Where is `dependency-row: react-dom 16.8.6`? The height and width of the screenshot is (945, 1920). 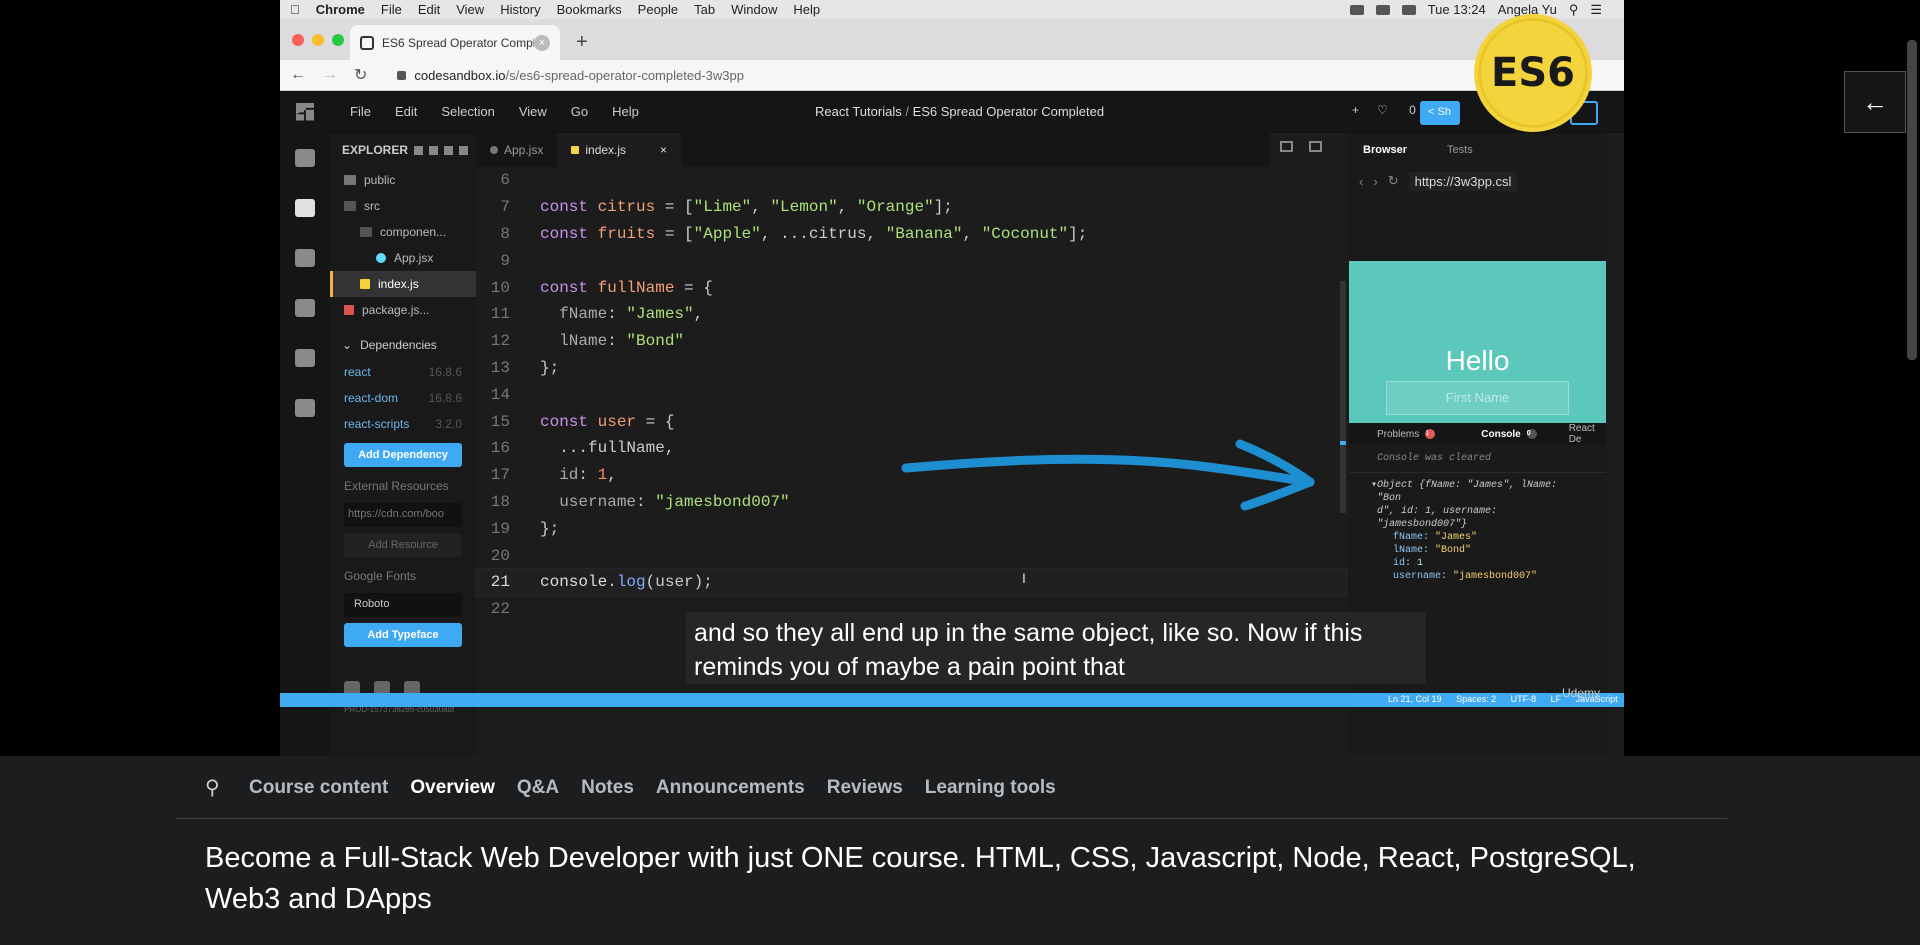 dependency-row: react-dom 16.8.6 is located at coordinates (403, 398).